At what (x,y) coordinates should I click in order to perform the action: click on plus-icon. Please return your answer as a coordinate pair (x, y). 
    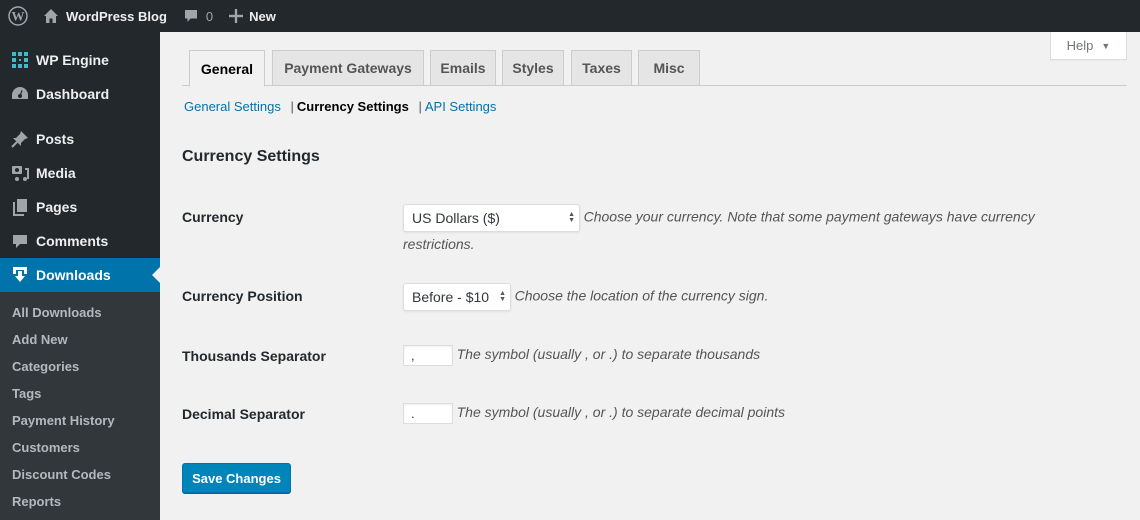
    Looking at the image, I should click on (236, 16).